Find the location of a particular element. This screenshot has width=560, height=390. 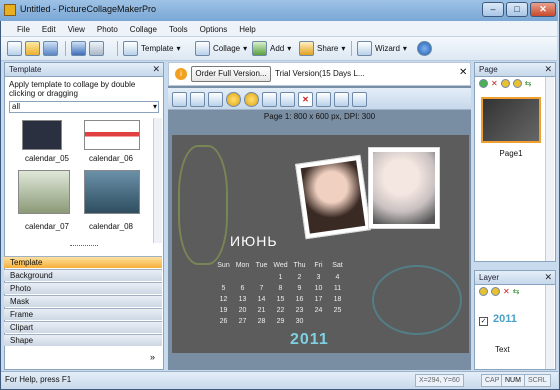

layer-scrollbar is located at coordinates (549, 327).